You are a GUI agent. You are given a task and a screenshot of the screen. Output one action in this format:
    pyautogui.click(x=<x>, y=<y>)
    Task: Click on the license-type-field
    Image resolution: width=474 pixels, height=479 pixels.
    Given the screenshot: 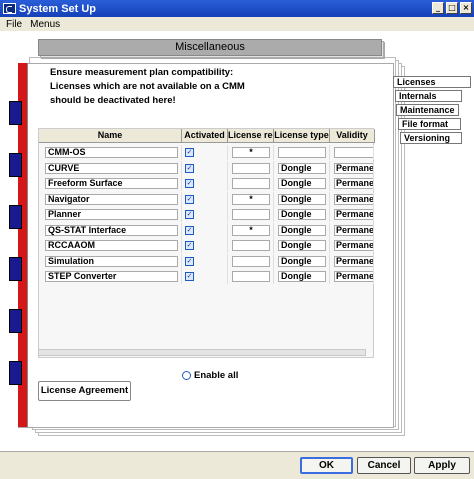 What is the action you would take?
    pyautogui.click(x=302, y=152)
    